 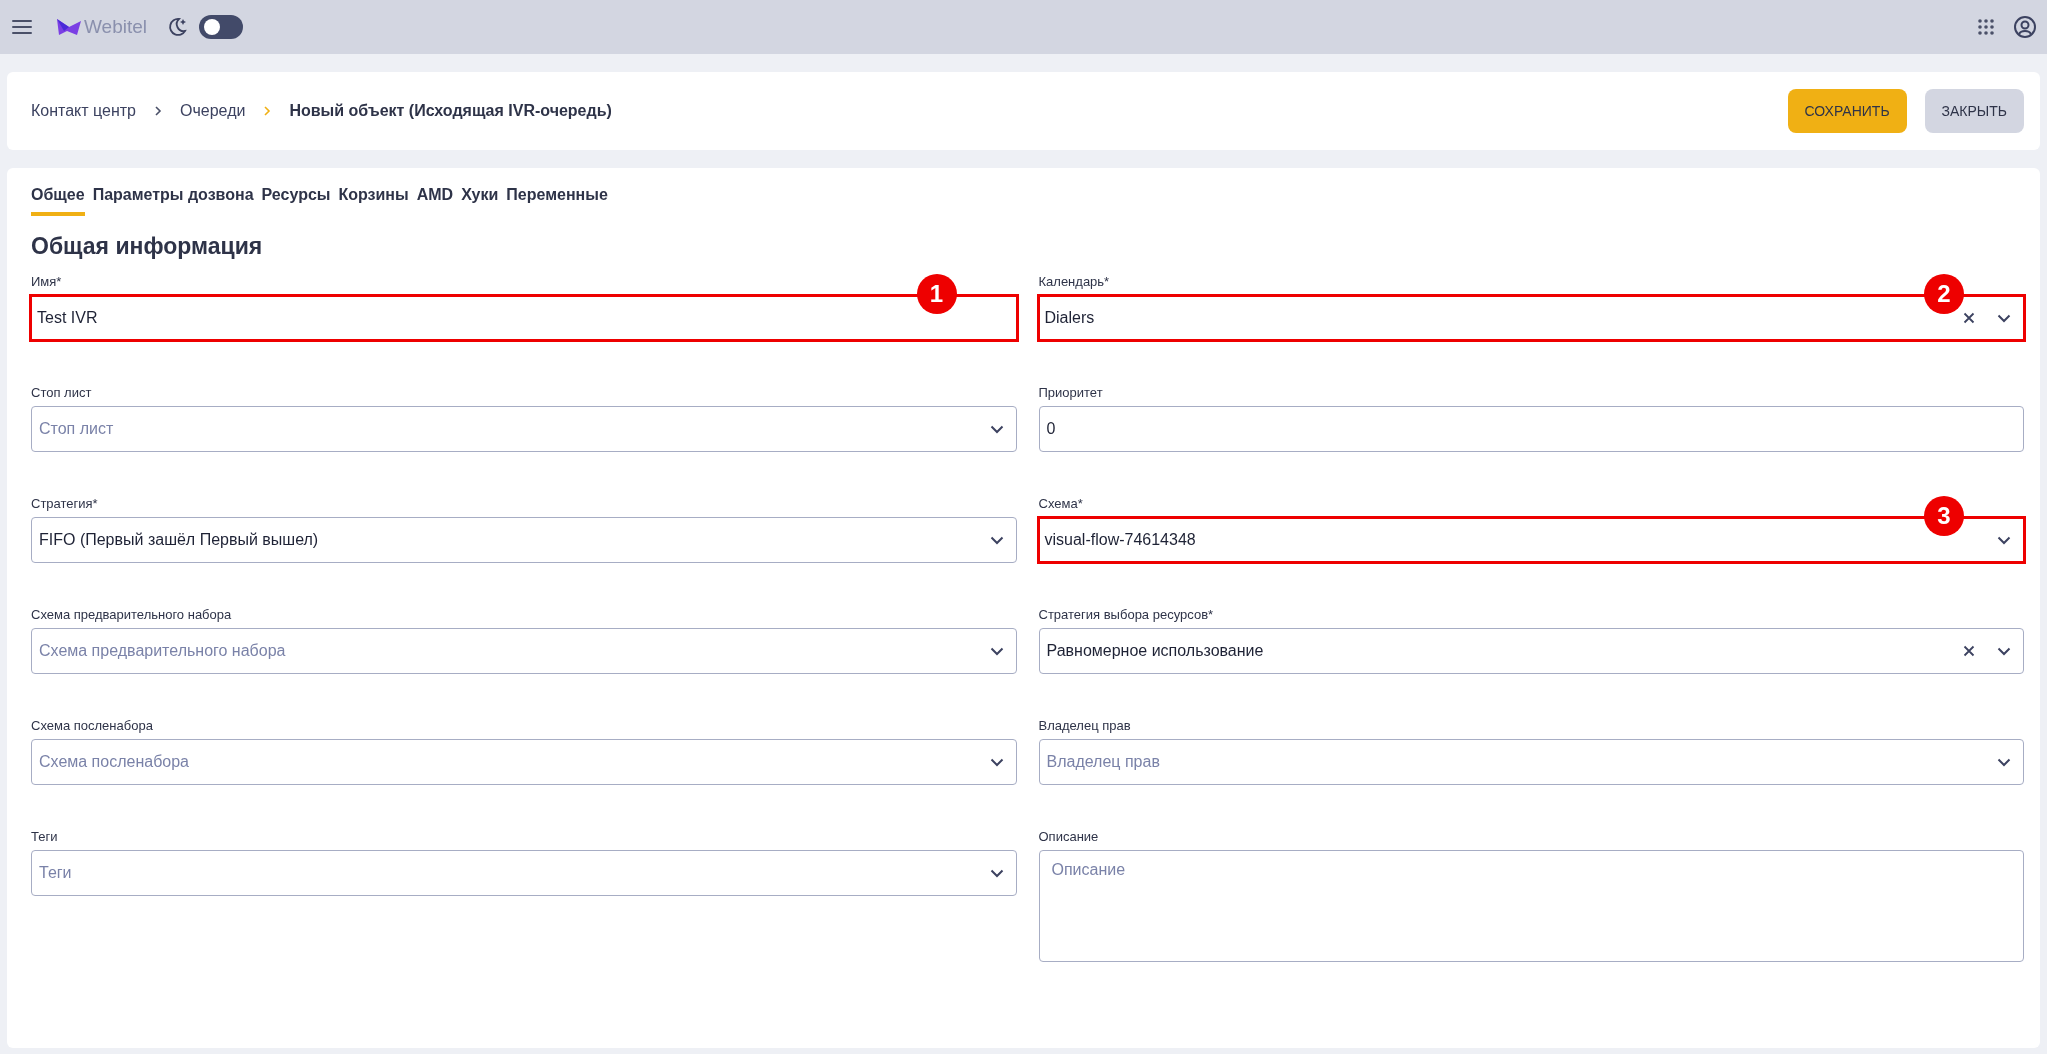 What do you see at coordinates (524, 651) in the screenshot?
I see `select-field: Схема предварительного набора` at bounding box center [524, 651].